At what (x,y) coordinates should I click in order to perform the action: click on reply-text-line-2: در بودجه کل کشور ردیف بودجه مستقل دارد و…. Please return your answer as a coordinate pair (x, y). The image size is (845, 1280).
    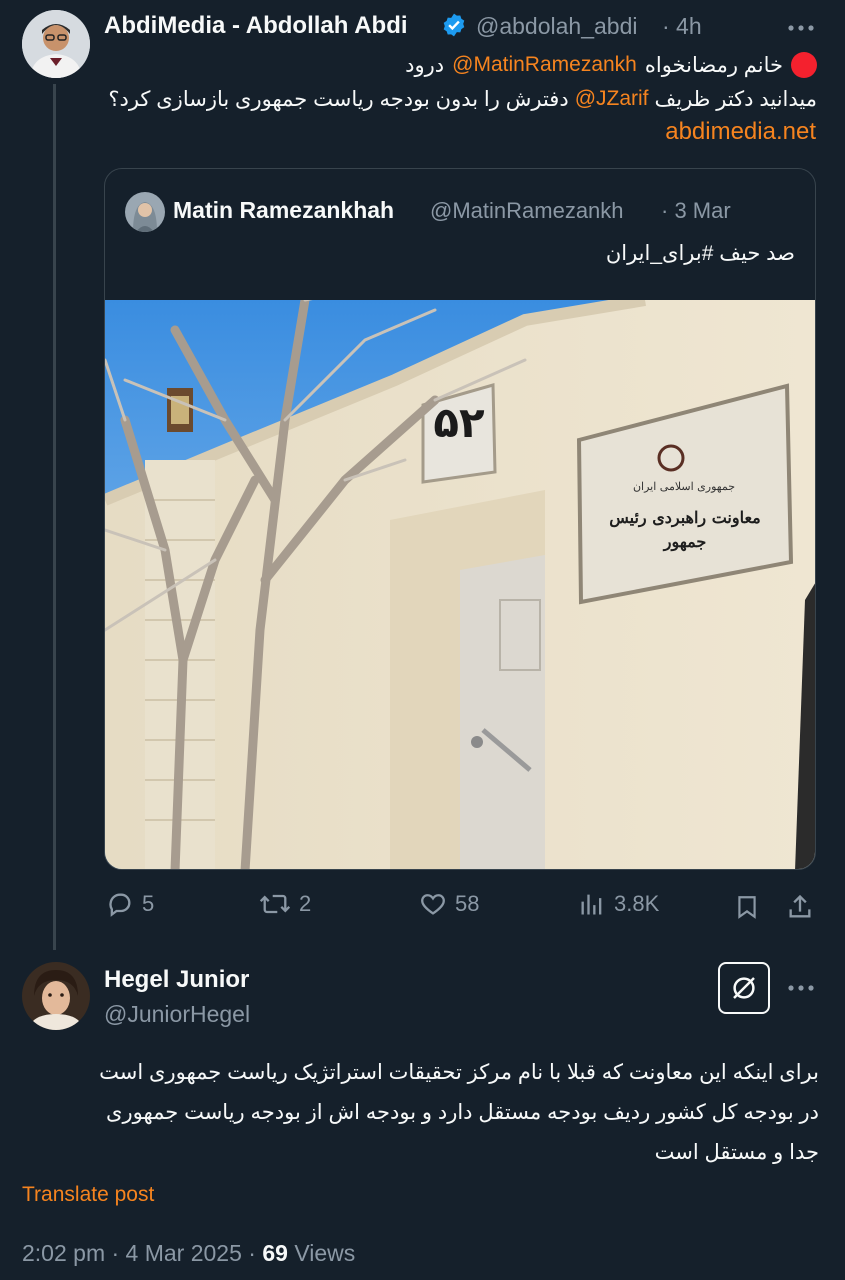
    Looking at the image, I should click on (462, 1112).